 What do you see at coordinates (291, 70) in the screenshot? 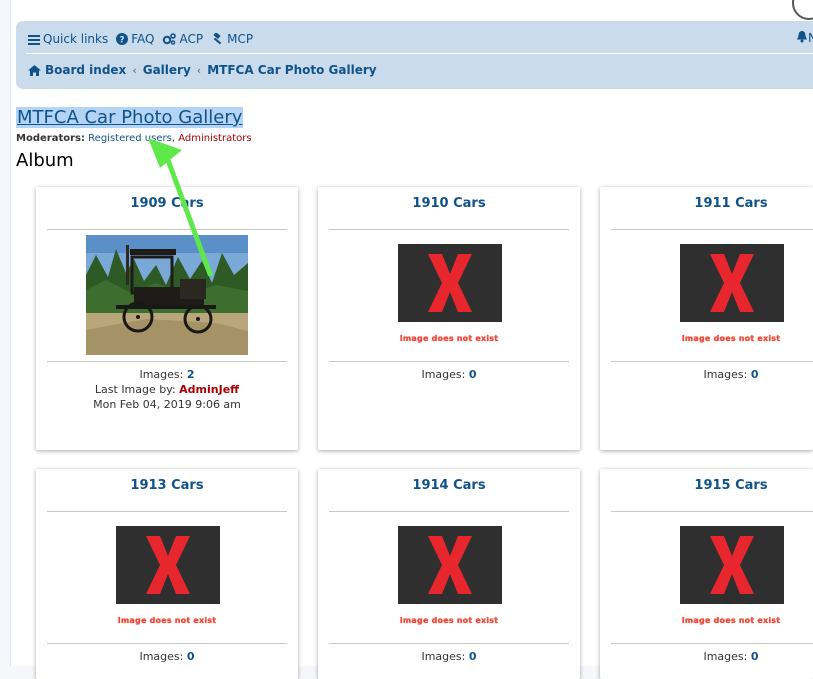
I see `breadcrumb-current: MTFCA Car Photo Gallery` at bounding box center [291, 70].